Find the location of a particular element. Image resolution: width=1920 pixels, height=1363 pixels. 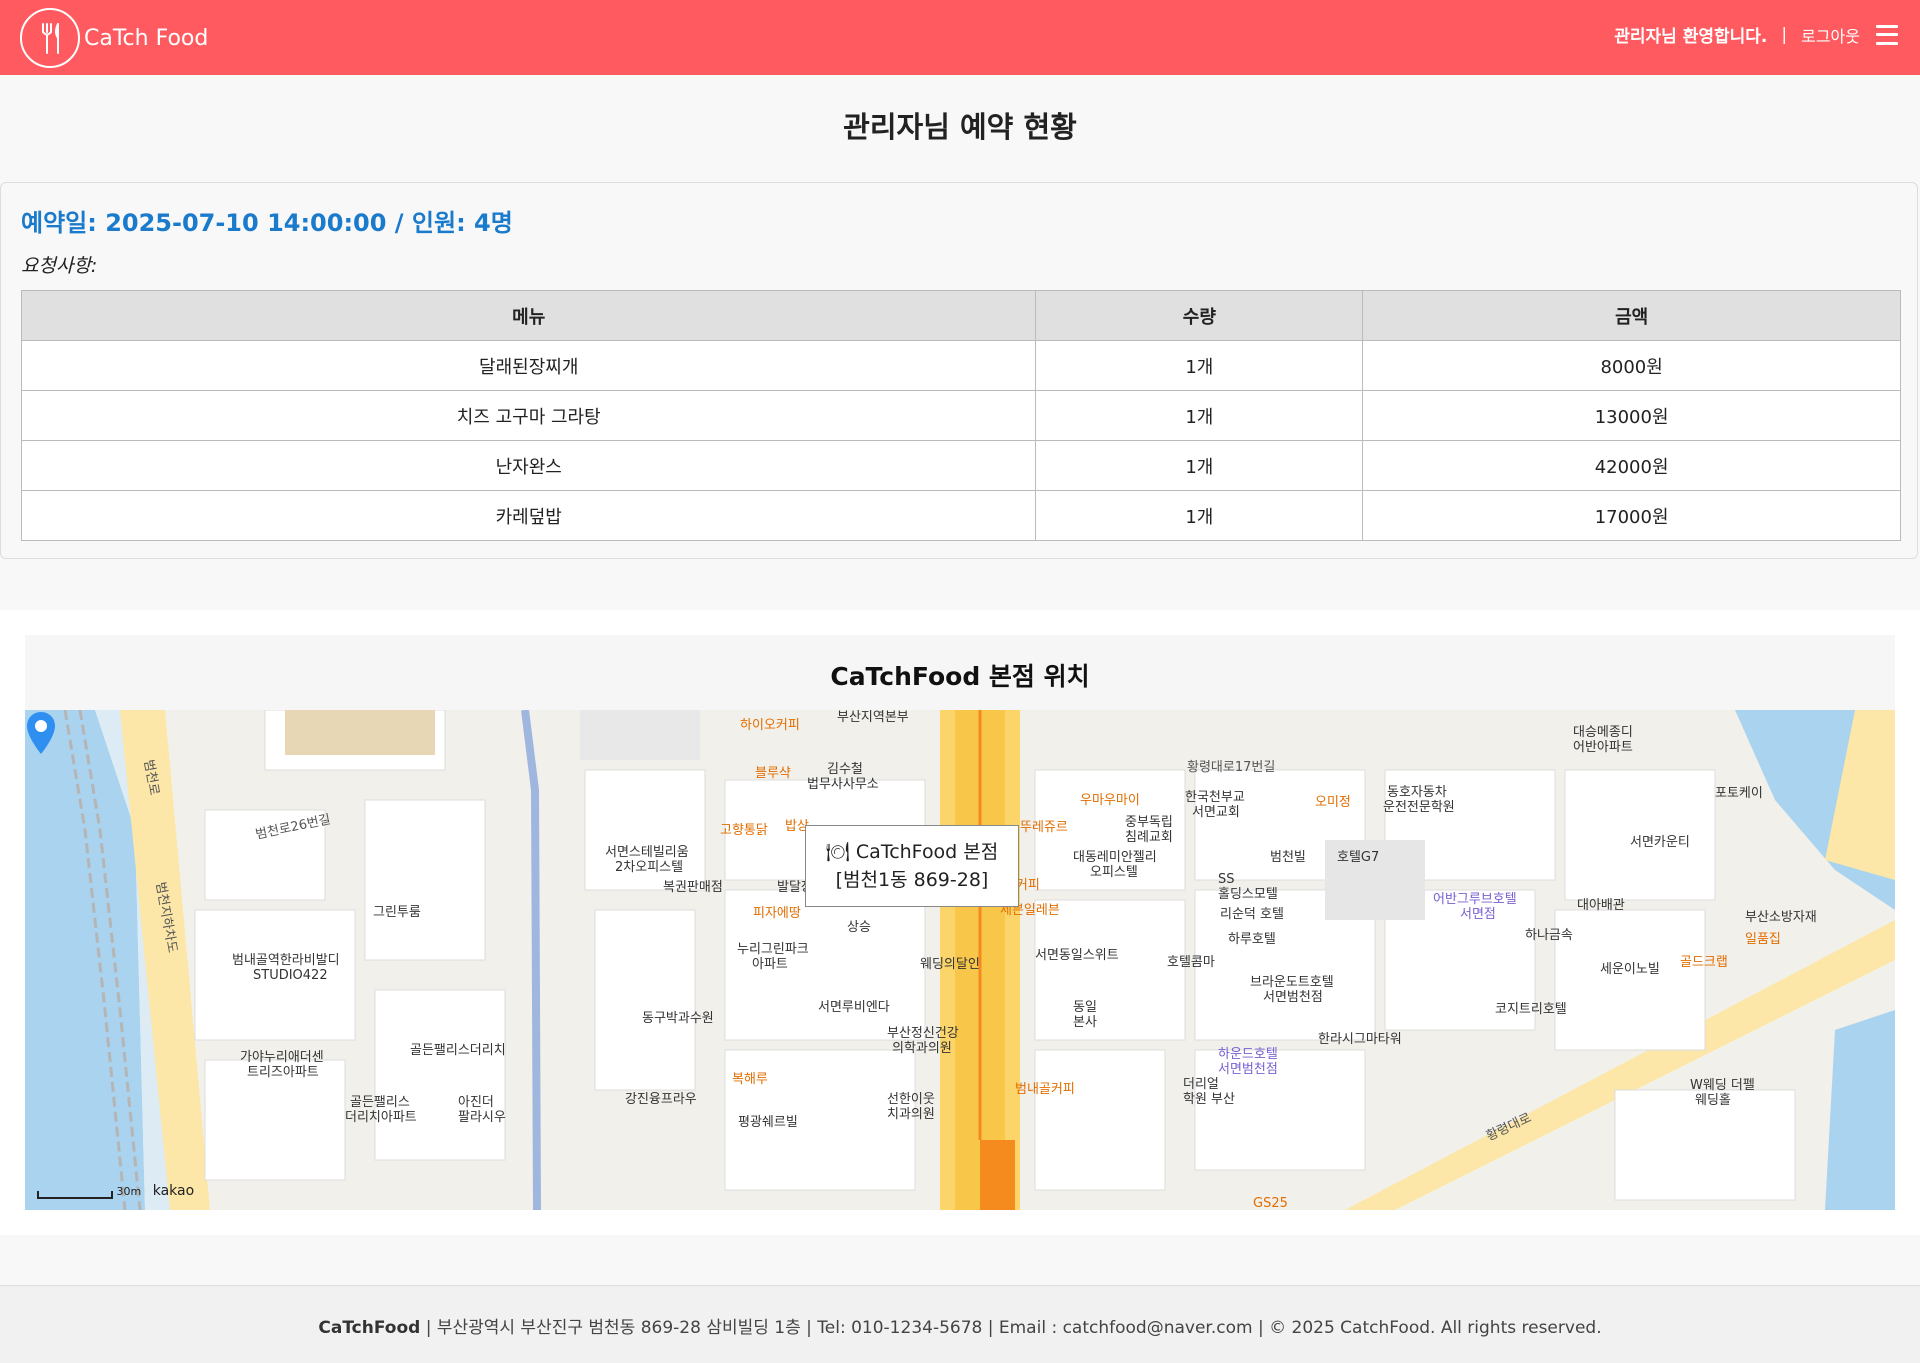

poi-label: 의학과의원 is located at coordinates (922, 1048).